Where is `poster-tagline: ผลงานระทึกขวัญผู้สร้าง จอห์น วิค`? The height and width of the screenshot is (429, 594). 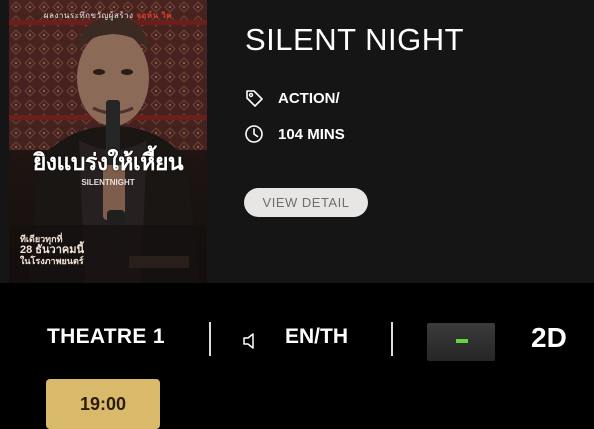
poster-tagline: ผลงานระทึกขวัญผู้สร้าง จอห์น วิค is located at coordinates (108, 15).